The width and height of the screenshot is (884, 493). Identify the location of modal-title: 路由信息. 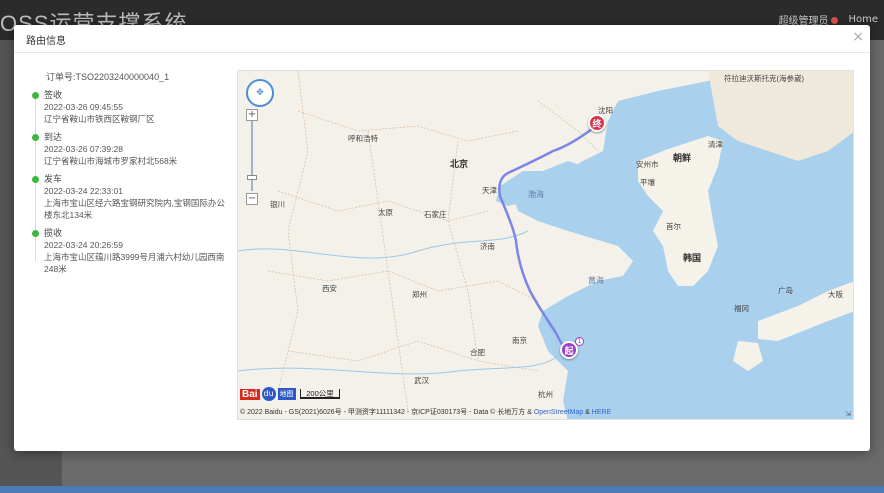
(46, 41).